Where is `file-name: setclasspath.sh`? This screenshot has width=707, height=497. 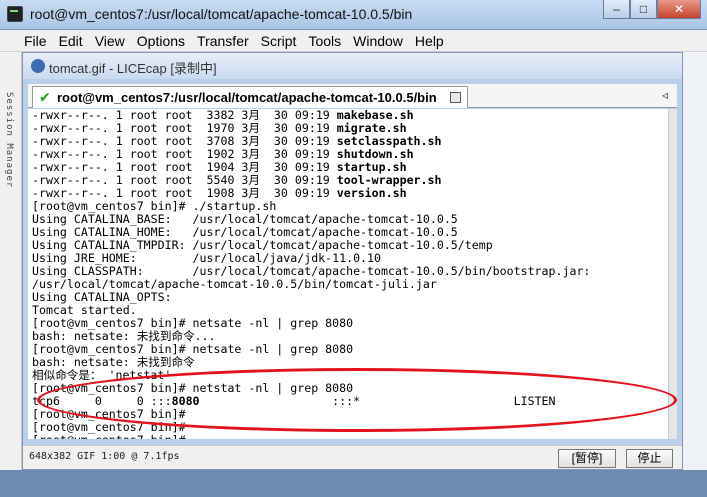 file-name: setclasspath.sh is located at coordinates (389, 141).